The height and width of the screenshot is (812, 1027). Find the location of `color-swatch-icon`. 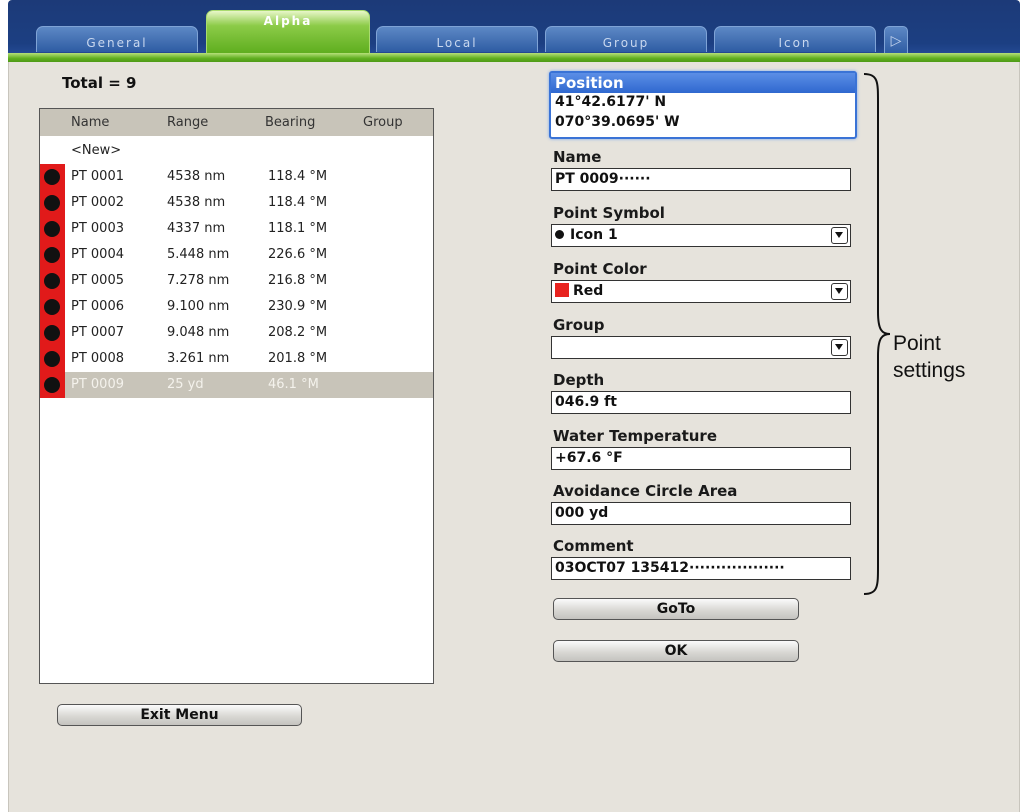

color-swatch-icon is located at coordinates (562, 290).